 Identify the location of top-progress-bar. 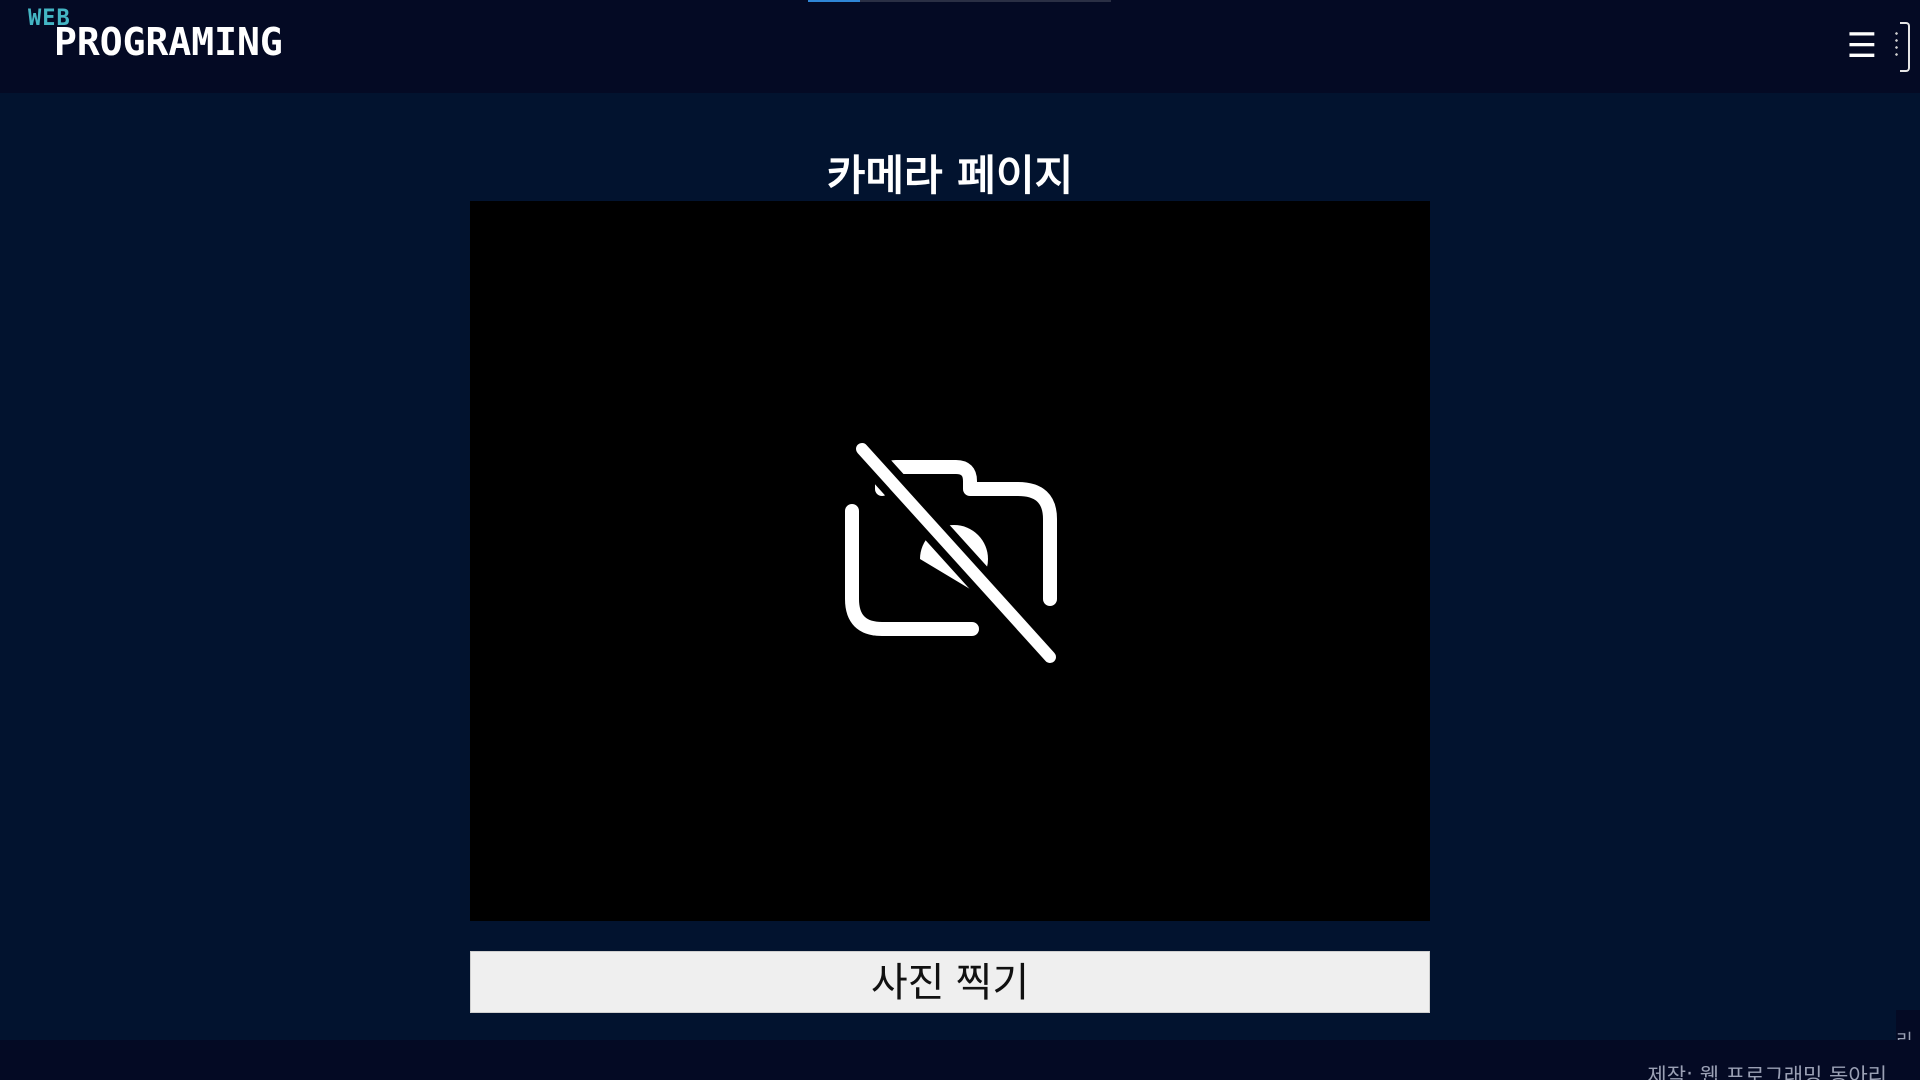
(959, 1).